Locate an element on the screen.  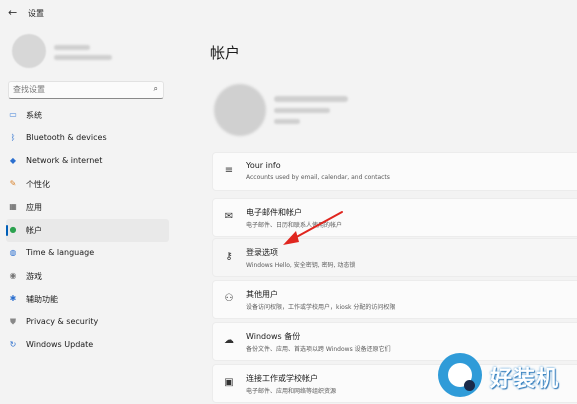
sidebar-item: ◆ Network & internet is located at coordinates (87, 161).